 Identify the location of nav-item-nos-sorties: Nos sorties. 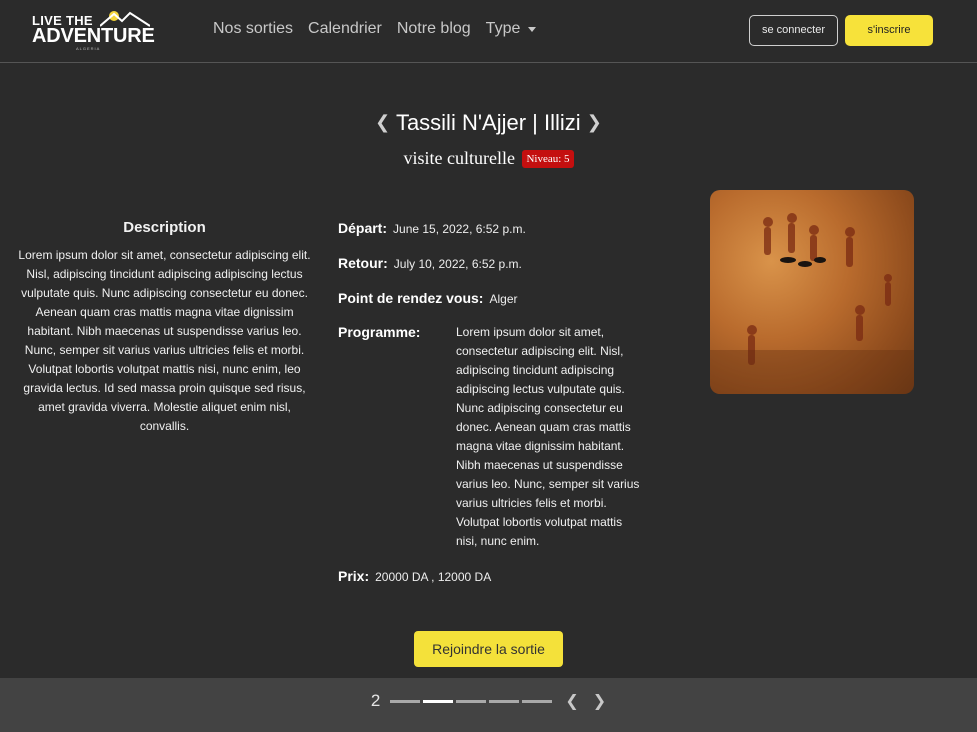
(253, 29).